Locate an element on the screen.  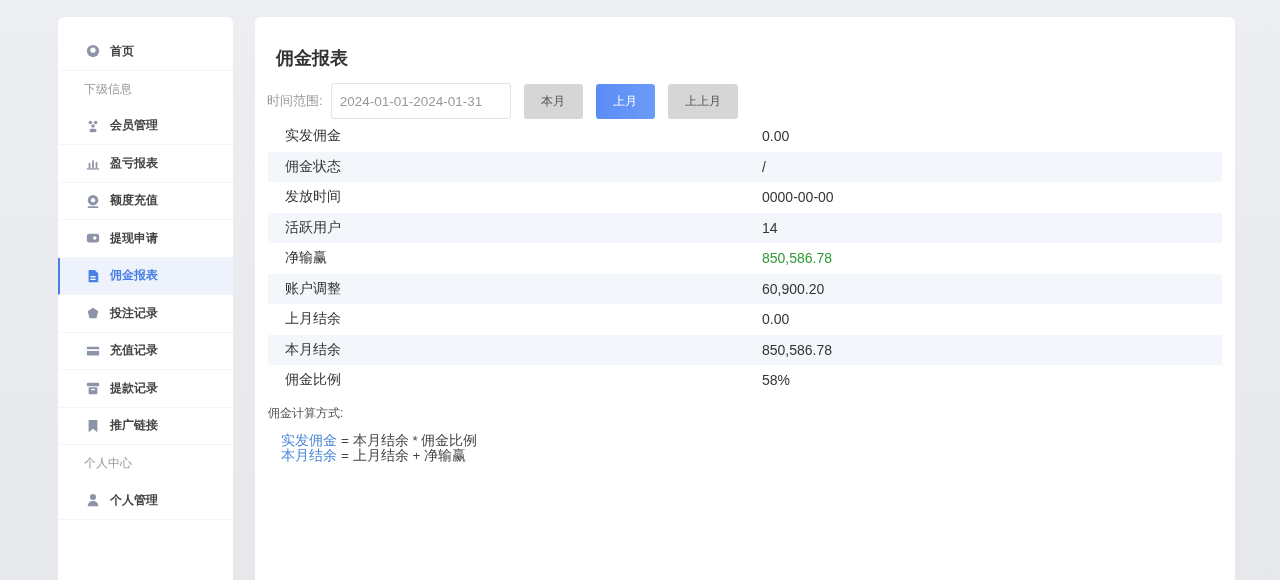
page-title: 佣金报表 is located at coordinates (312, 58).